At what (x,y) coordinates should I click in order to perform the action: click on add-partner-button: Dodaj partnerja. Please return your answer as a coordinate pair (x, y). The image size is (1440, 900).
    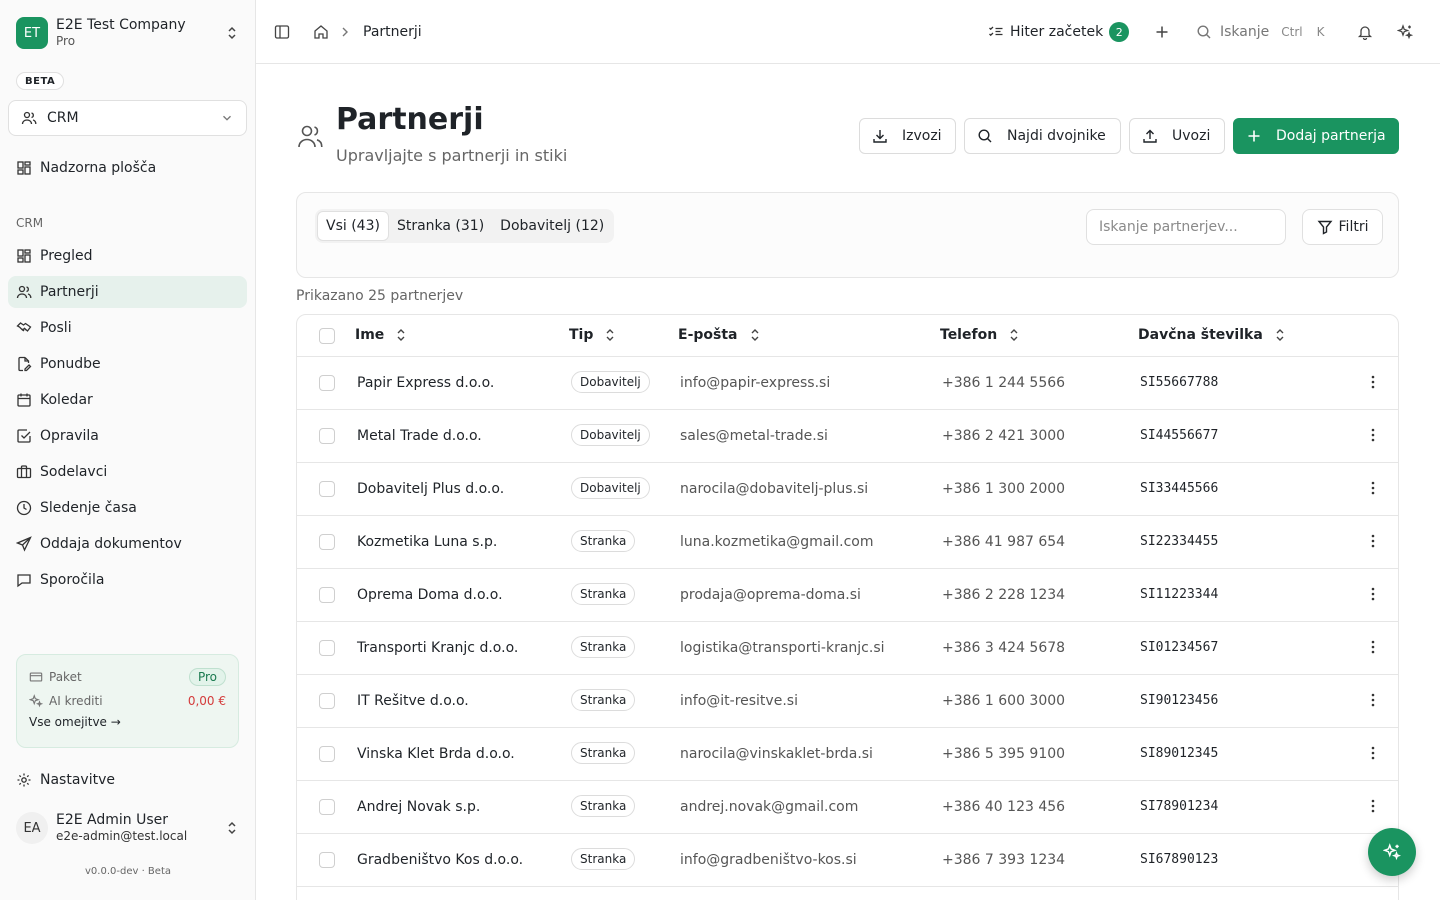
    Looking at the image, I should click on (1316, 136).